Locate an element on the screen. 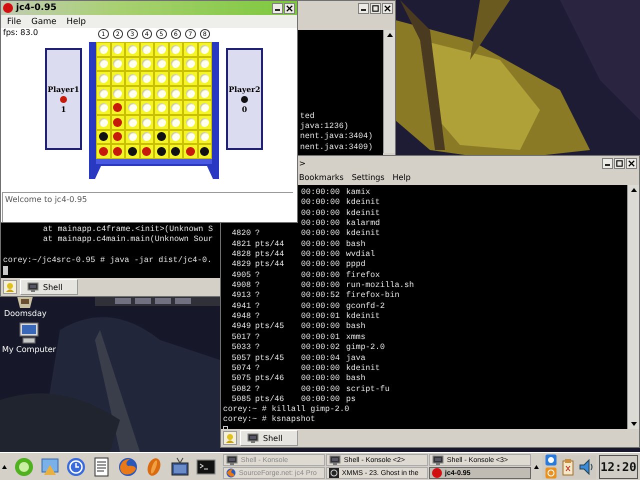  terminal-icon is located at coordinates (206, 466).